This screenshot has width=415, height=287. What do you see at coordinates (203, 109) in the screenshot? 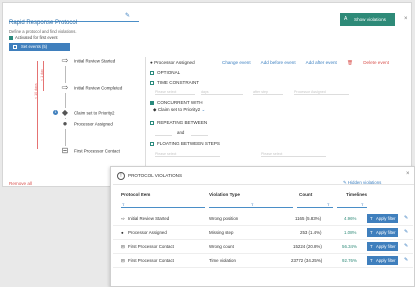
I see `chevron-down-icon: ⌄` at bounding box center [203, 109].